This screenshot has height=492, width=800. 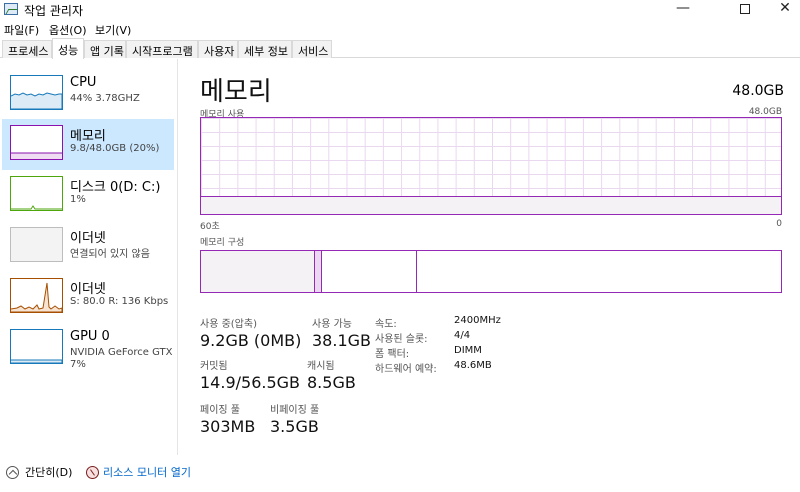 I want to click on paged-pool-value: 303MB, so click(x=228, y=426).